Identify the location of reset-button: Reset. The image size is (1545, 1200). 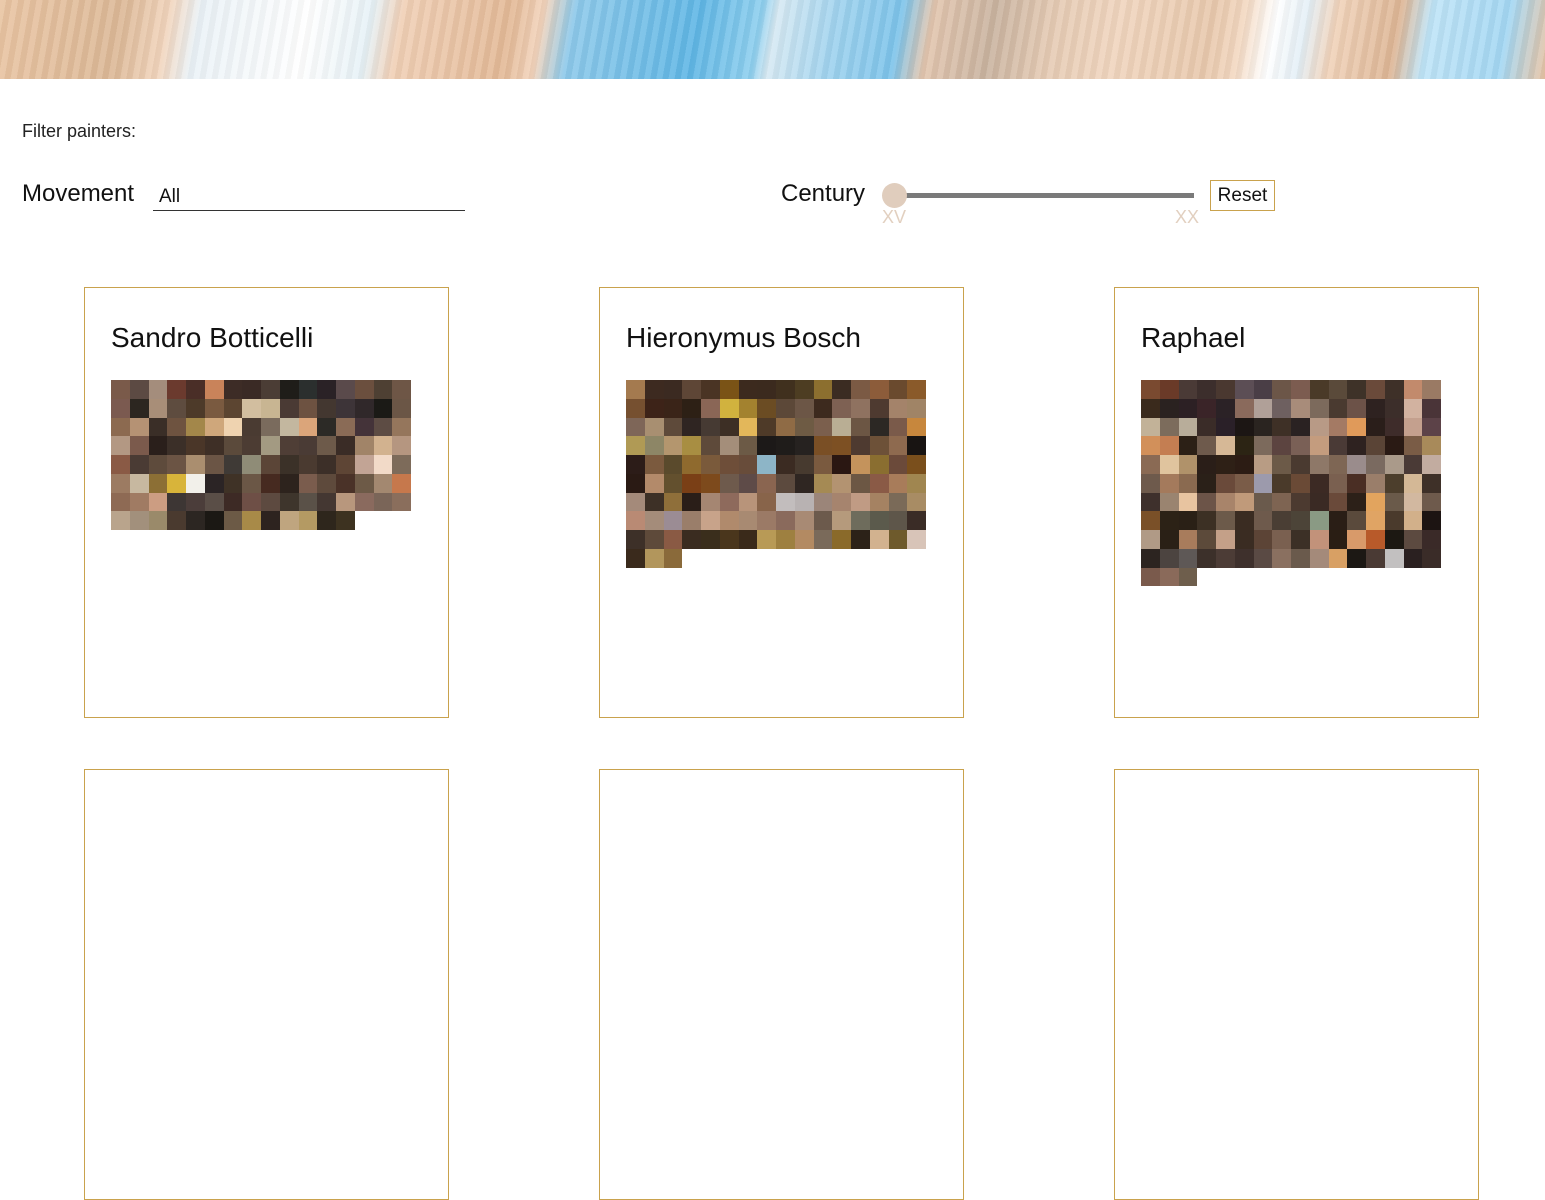
(1242, 195).